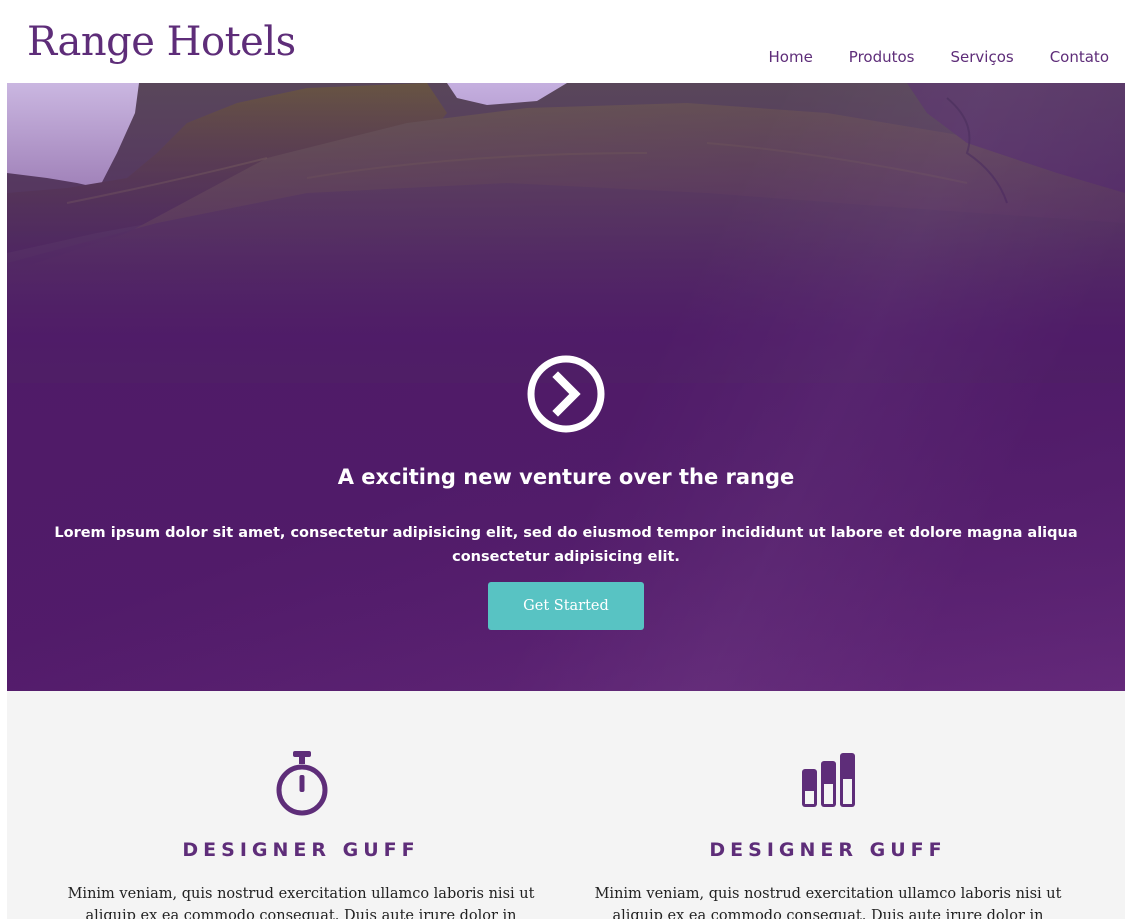 The height and width of the screenshot is (919, 1126). I want to click on bar-chart-icon, so click(828, 780).